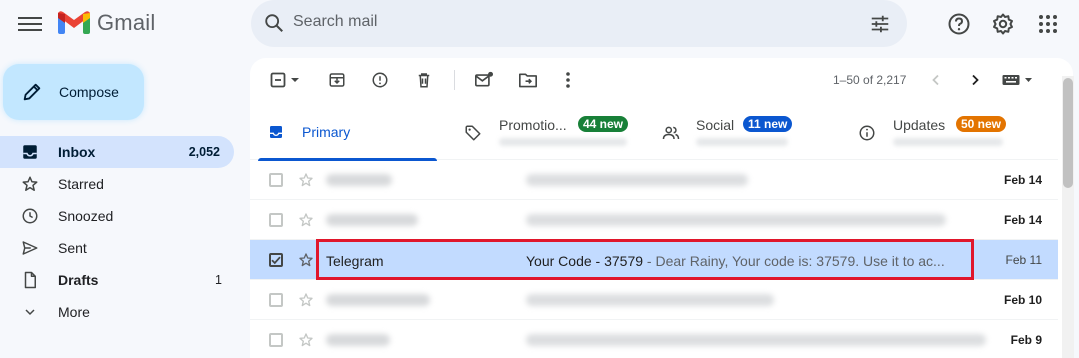 The height and width of the screenshot is (358, 1079). I want to click on send-icon, so click(30, 248).